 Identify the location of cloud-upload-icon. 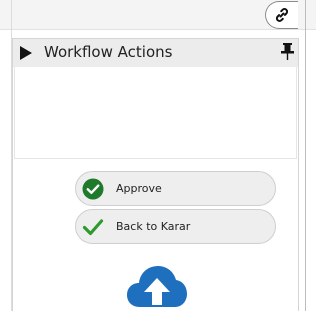
(157, 286).